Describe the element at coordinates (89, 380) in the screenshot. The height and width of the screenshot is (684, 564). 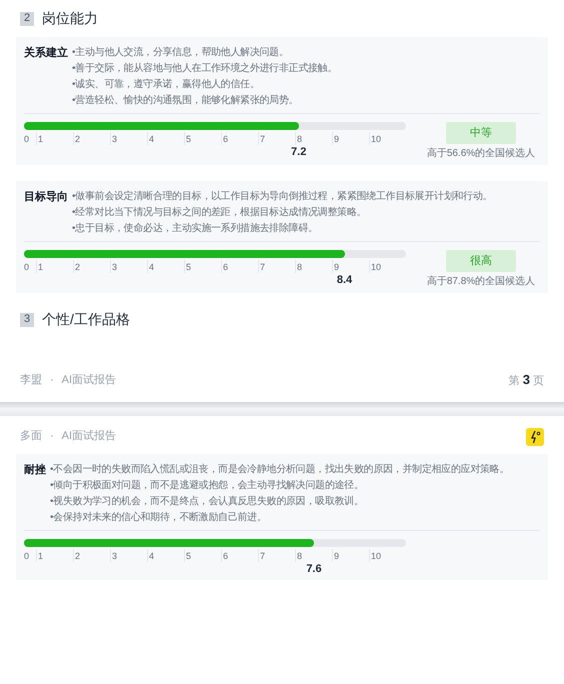
I see `footer-report-title: AI面试报告` at that location.